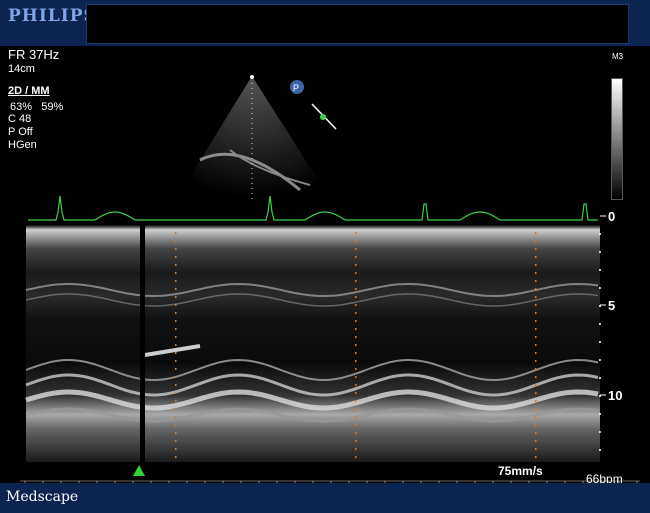  Describe the element at coordinates (323, 117) in the screenshot. I see `focus-icon` at that location.